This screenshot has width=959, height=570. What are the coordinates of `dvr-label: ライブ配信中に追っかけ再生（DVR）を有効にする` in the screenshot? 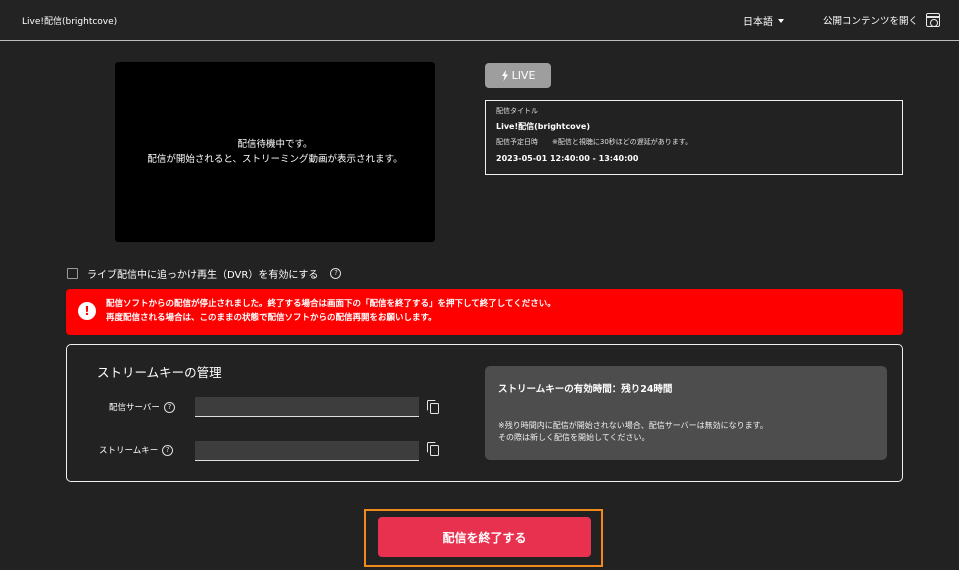 It's located at (202, 273).